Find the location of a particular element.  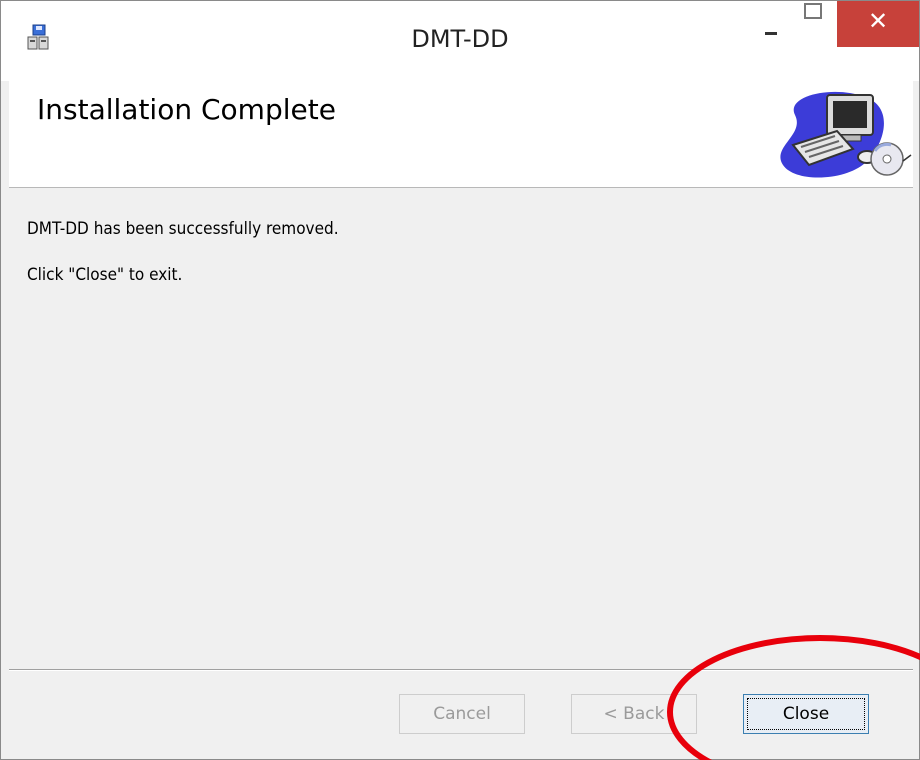

window-close-button: ✕ is located at coordinates (878, 24).